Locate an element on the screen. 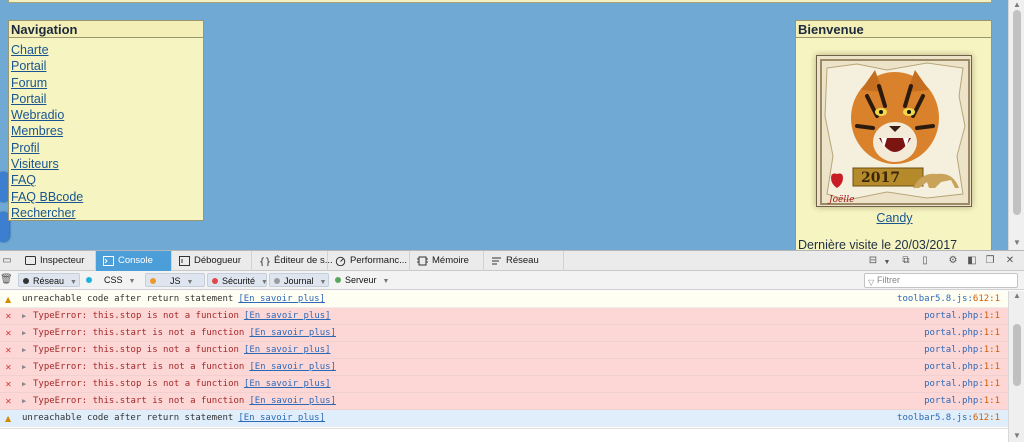  responsive-design-icon: ▯ is located at coordinates (925, 261).